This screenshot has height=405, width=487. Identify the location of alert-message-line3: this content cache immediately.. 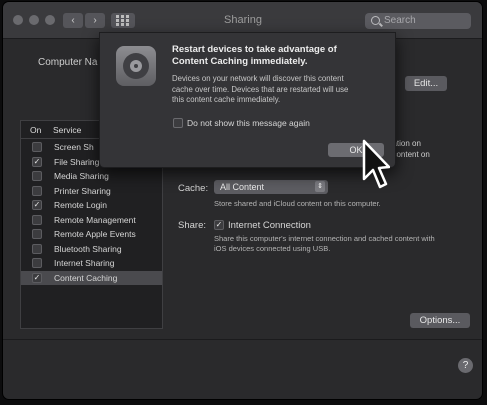
(226, 99).